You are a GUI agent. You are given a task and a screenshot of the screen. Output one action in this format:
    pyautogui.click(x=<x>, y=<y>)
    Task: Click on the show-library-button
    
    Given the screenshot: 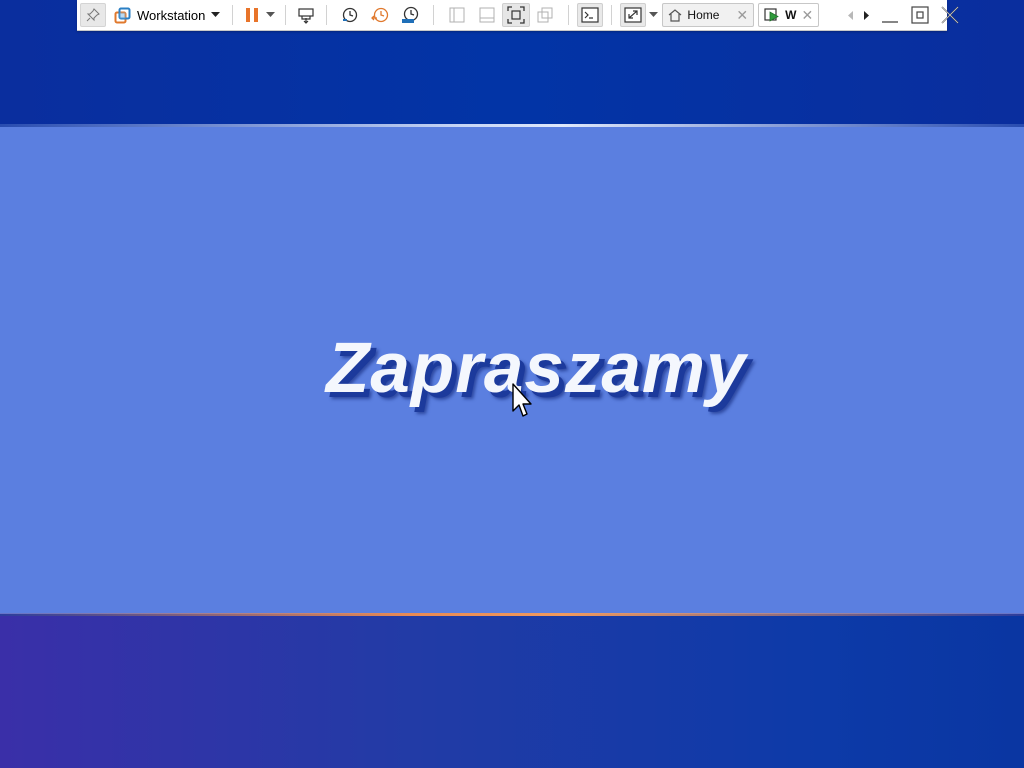 What is the action you would take?
    pyautogui.click(x=457, y=15)
    